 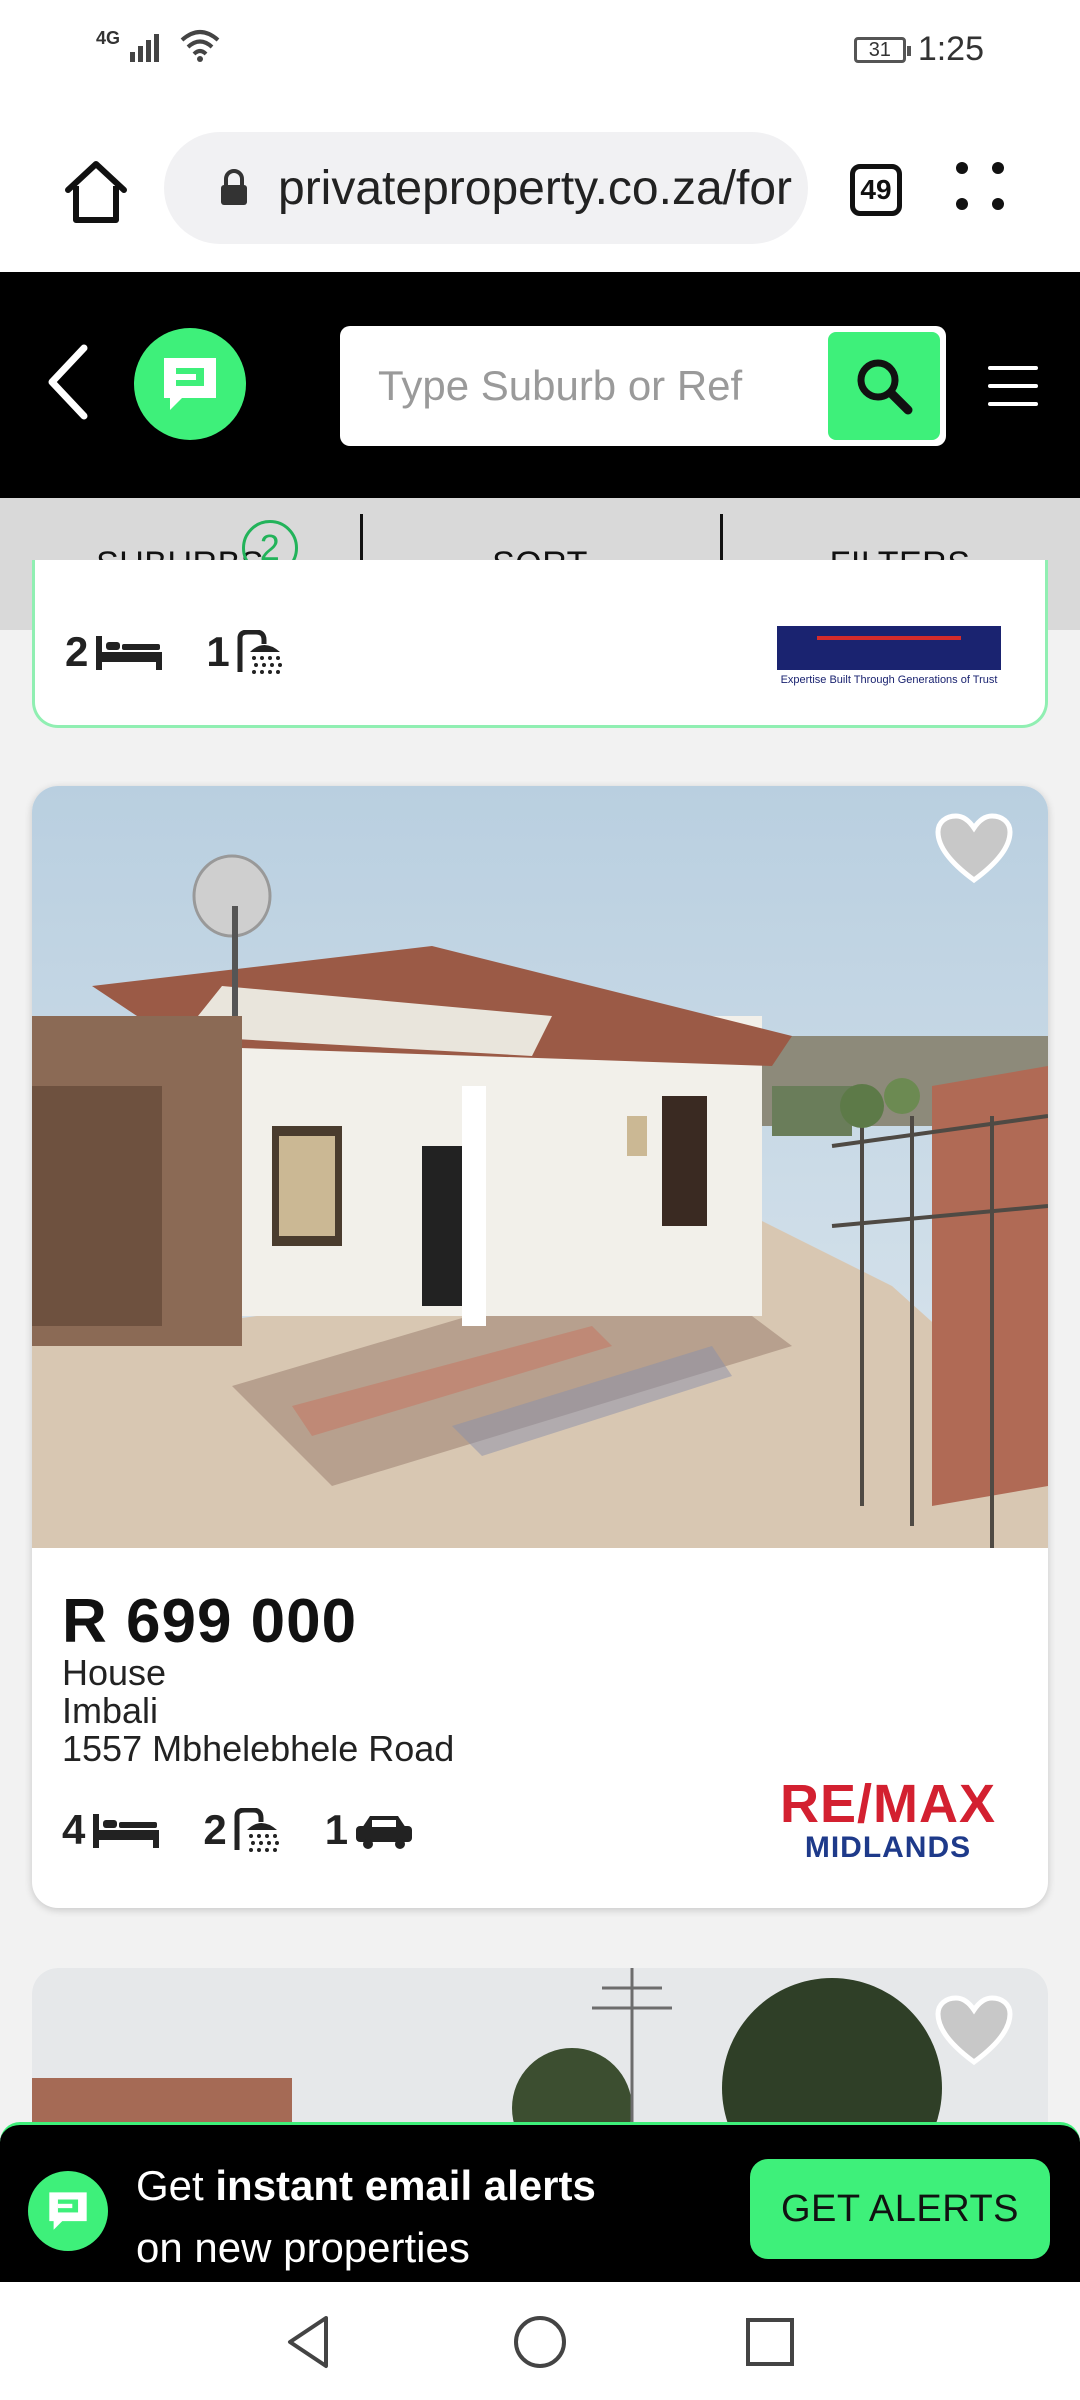 What do you see at coordinates (215, 1829) in the screenshot?
I see `bathrooms-count: 2` at bounding box center [215, 1829].